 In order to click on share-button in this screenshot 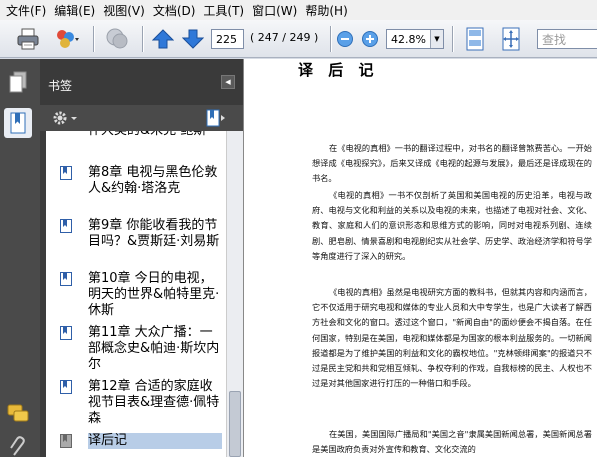, I will do `click(117, 39)`.